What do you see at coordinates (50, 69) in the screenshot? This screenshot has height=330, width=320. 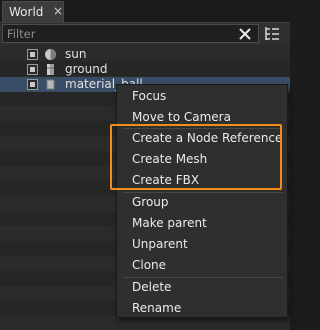 I see `mesh-icon` at bounding box center [50, 69].